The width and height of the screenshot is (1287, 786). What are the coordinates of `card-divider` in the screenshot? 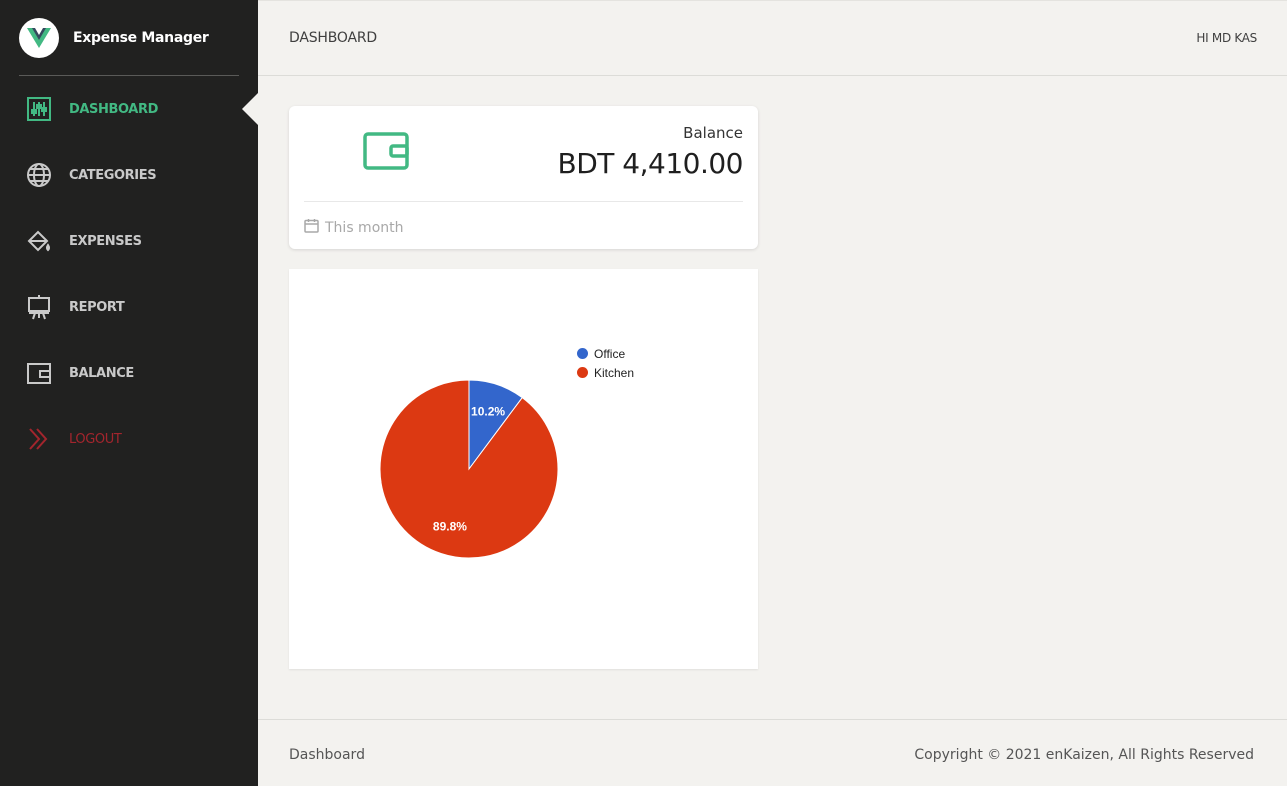 It's located at (523, 201).